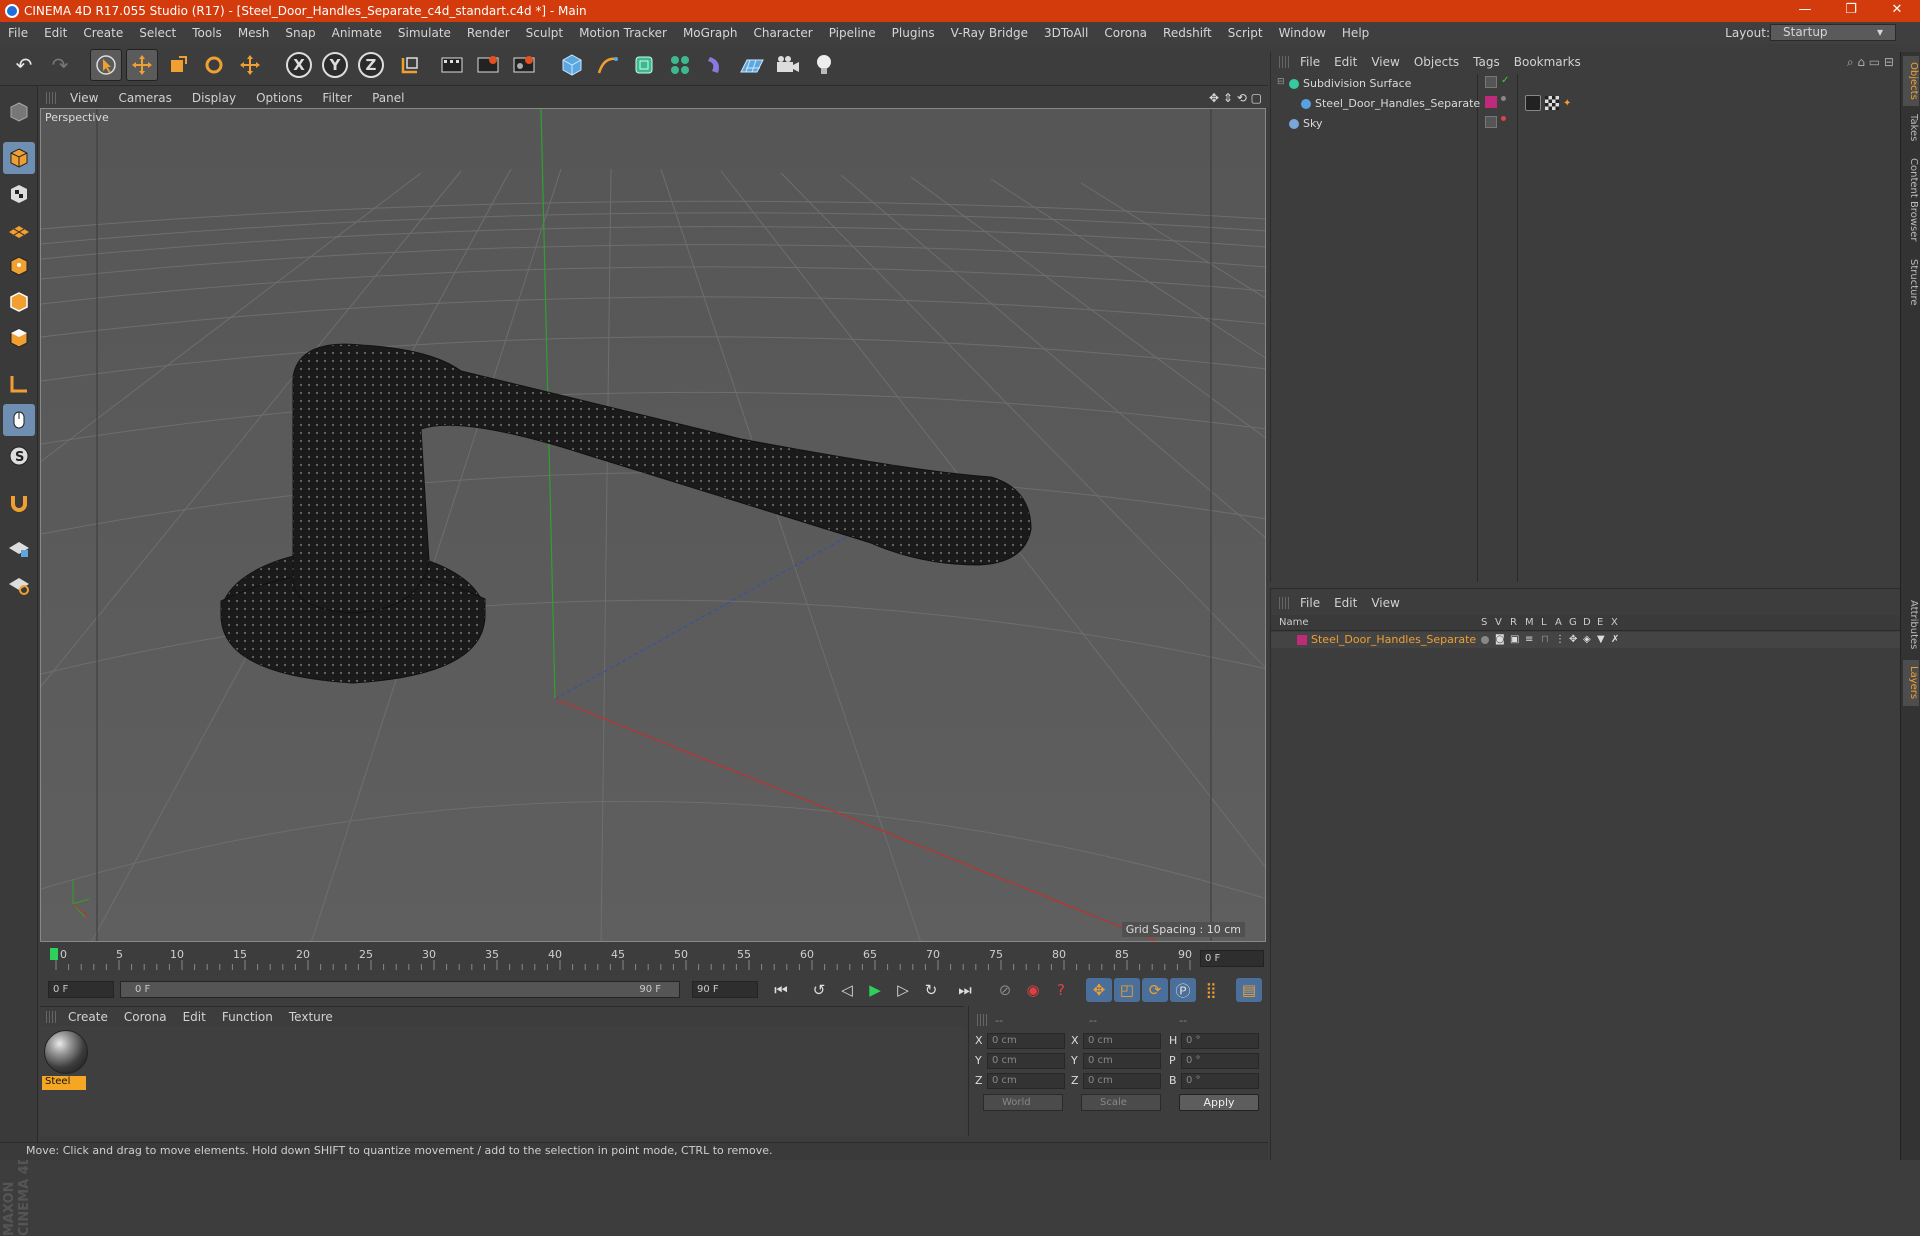 The width and height of the screenshot is (1920, 1236). Describe the element at coordinates (1529, 639) in the screenshot. I see `manager-toggle-icon: ≡` at that location.